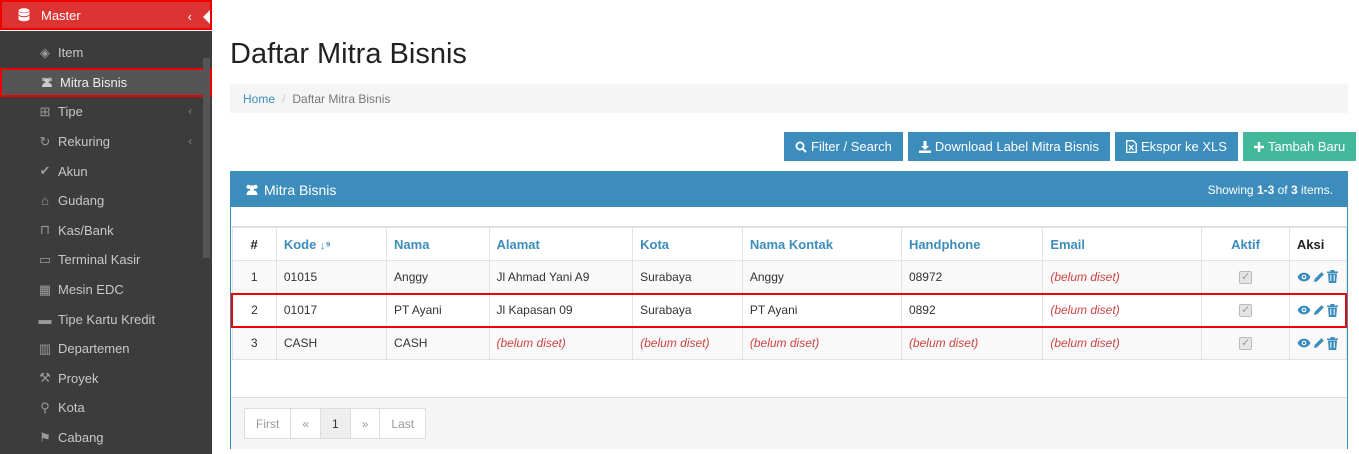  I want to click on pager-page-1: 1, so click(336, 423).